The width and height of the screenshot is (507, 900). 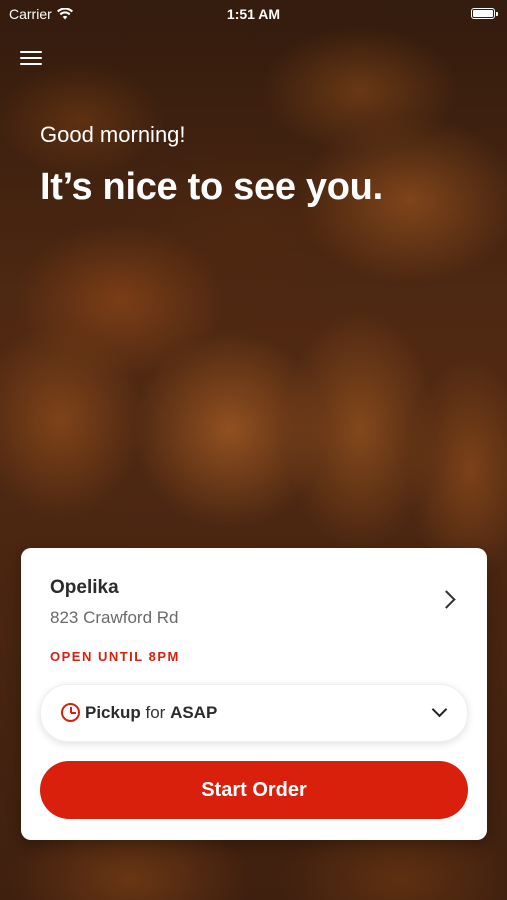 What do you see at coordinates (84, 587) in the screenshot?
I see `store-name: Opelika` at bounding box center [84, 587].